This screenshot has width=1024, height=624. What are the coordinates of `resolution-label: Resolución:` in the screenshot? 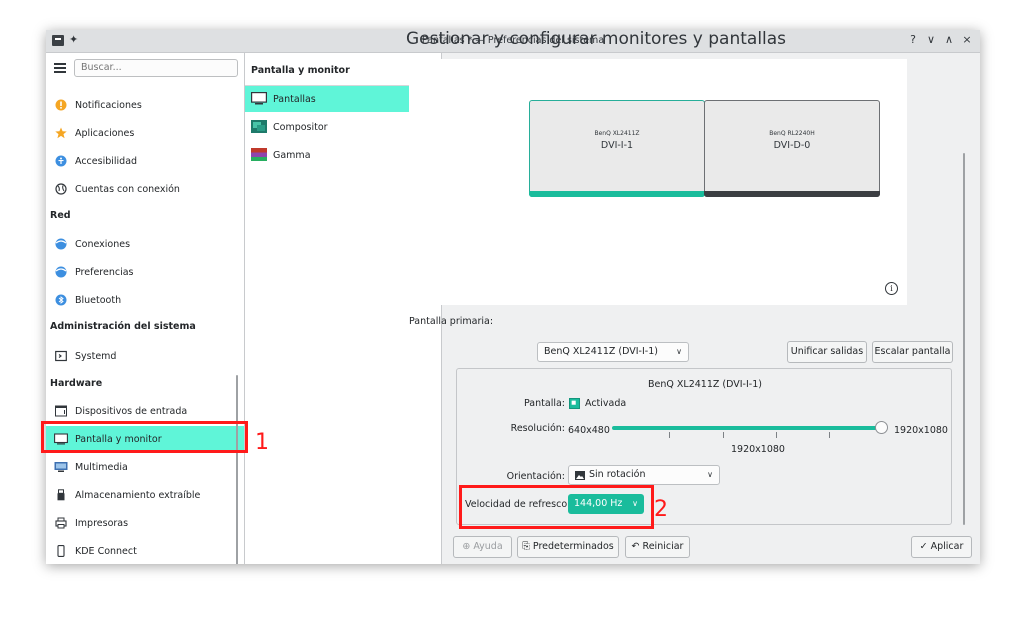 It's located at (537, 428).